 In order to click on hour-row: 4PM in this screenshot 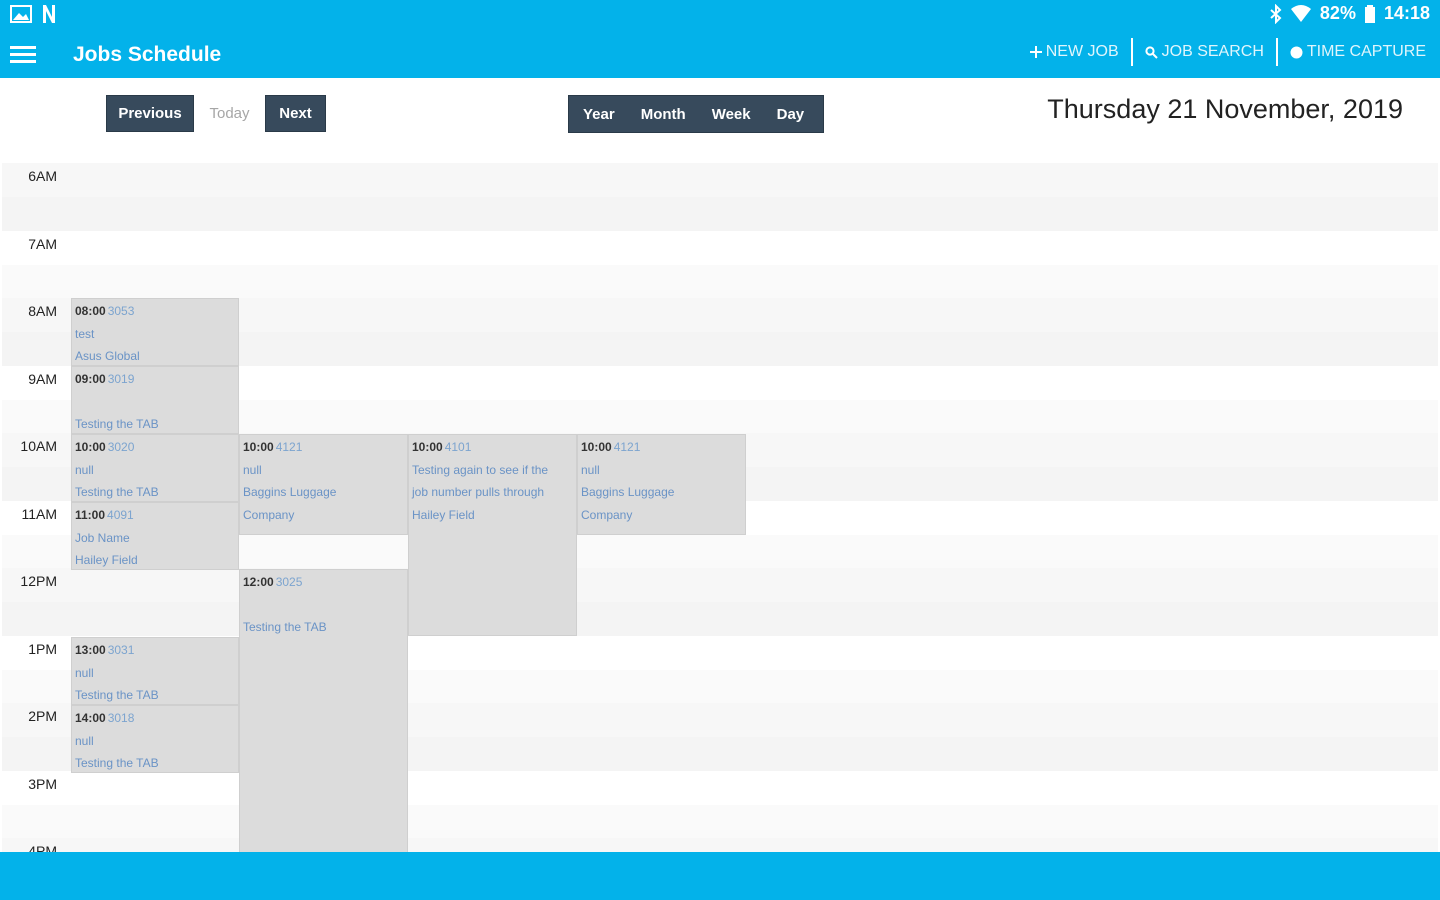, I will do `click(720, 845)`.